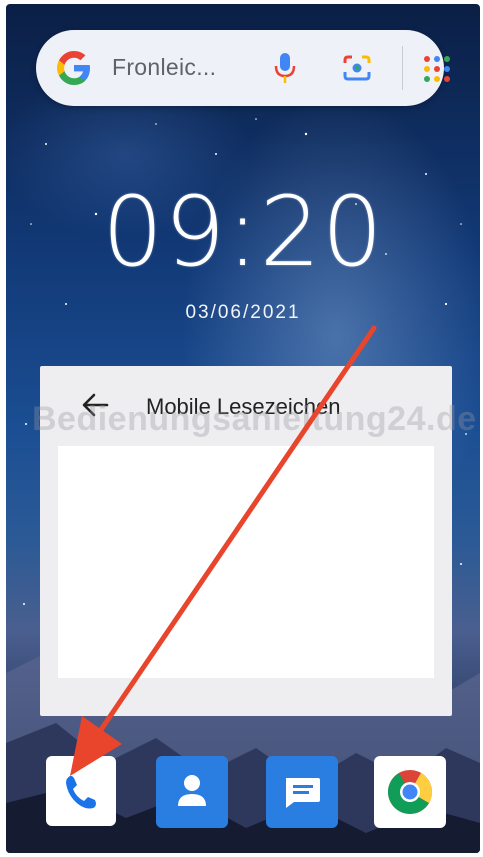 The image size is (483, 857). I want to click on chrome-app-button, so click(410, 792).